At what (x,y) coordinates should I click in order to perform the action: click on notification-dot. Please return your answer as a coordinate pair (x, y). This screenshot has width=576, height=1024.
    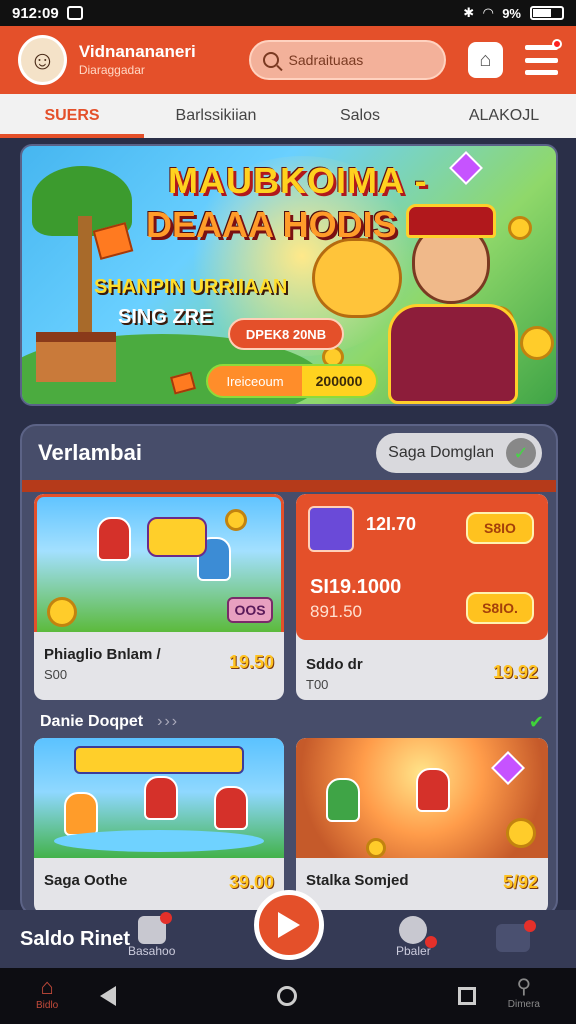
    Looking at the image, I should click on (557, 44).